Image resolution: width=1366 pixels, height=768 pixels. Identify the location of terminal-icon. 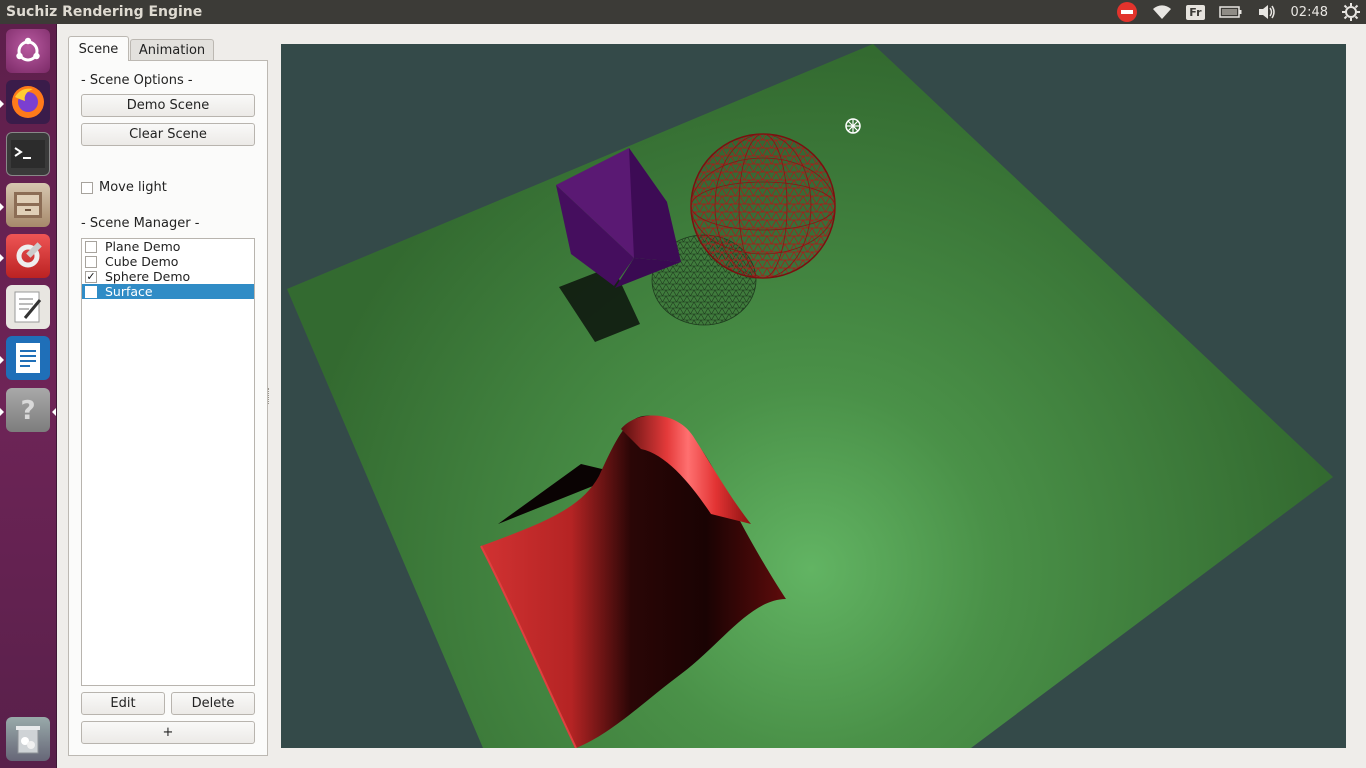
(28, 154).